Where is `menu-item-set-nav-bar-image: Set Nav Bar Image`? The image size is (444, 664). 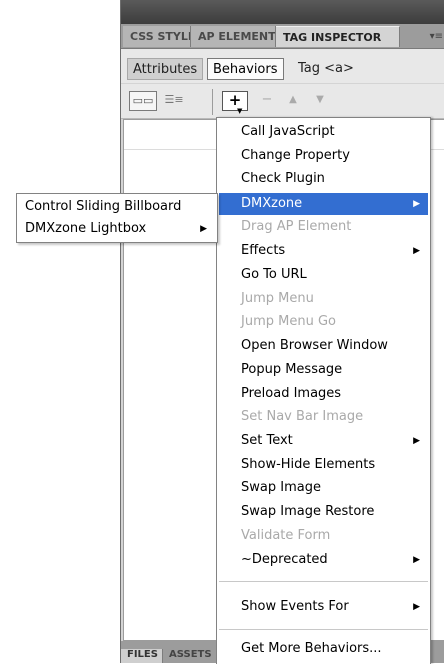
menu-item-set-nav-bar-image: Set Nav Bar Image is located at coordinates (302, 416).